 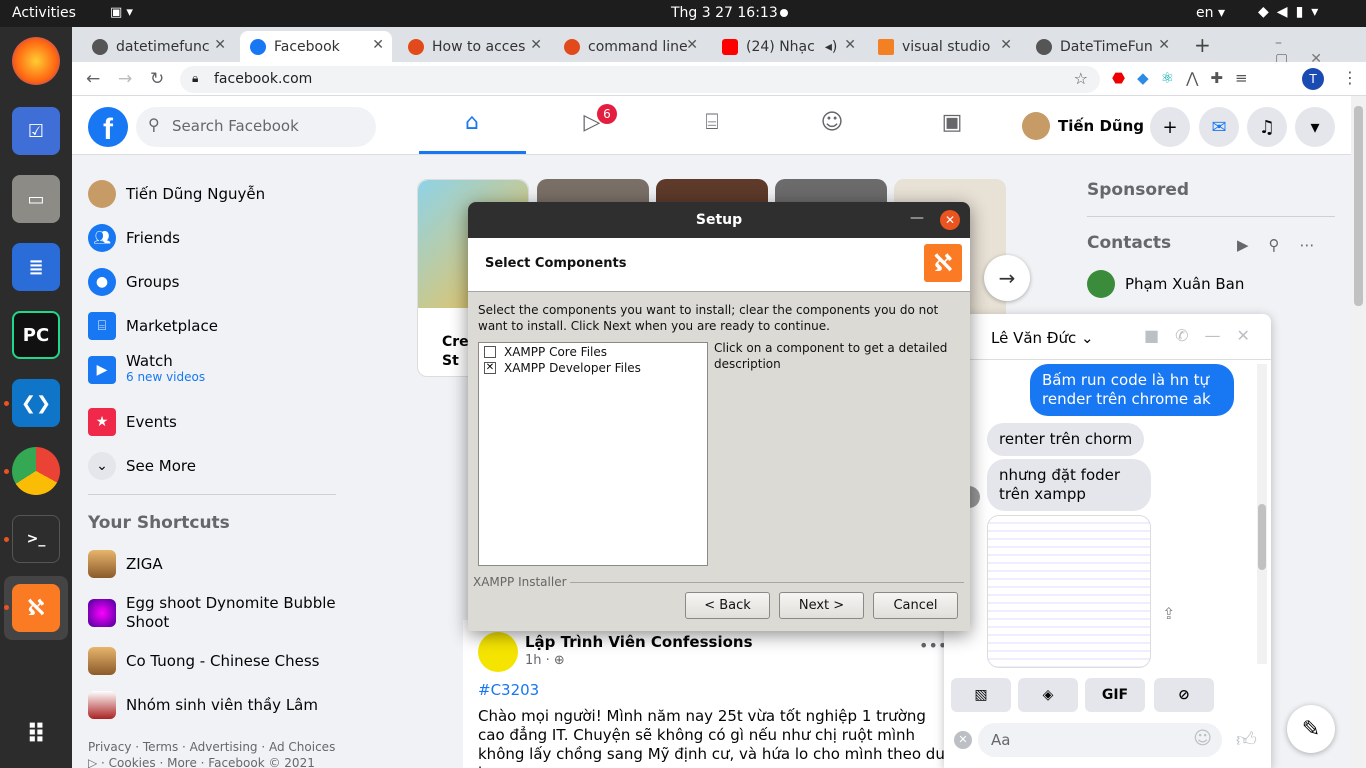 What do you see at coordinates (1267, 127) in the screenshot?
I see `bell-icon: ♫` at bounding box center [1267, 127].